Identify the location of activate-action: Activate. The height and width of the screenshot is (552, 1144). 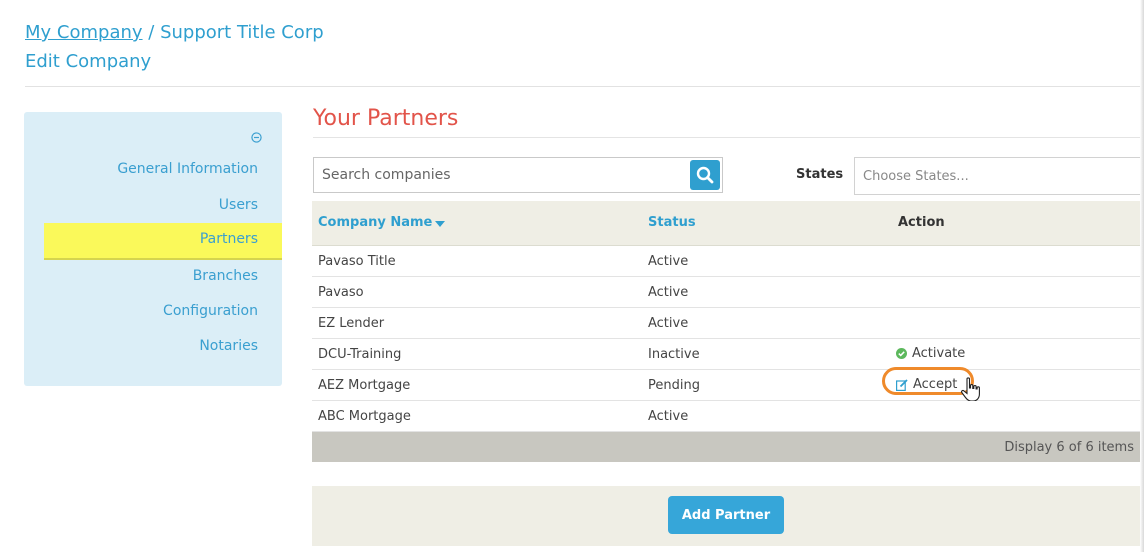
(930, 353).